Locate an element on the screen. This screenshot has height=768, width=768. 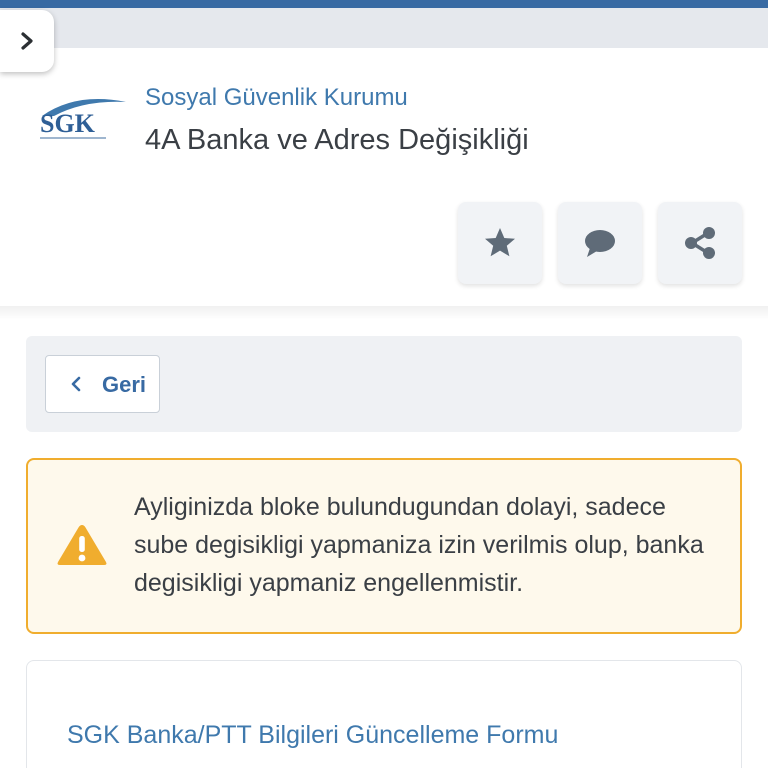
chevron-right-icon is located at coordinates (27, 41).